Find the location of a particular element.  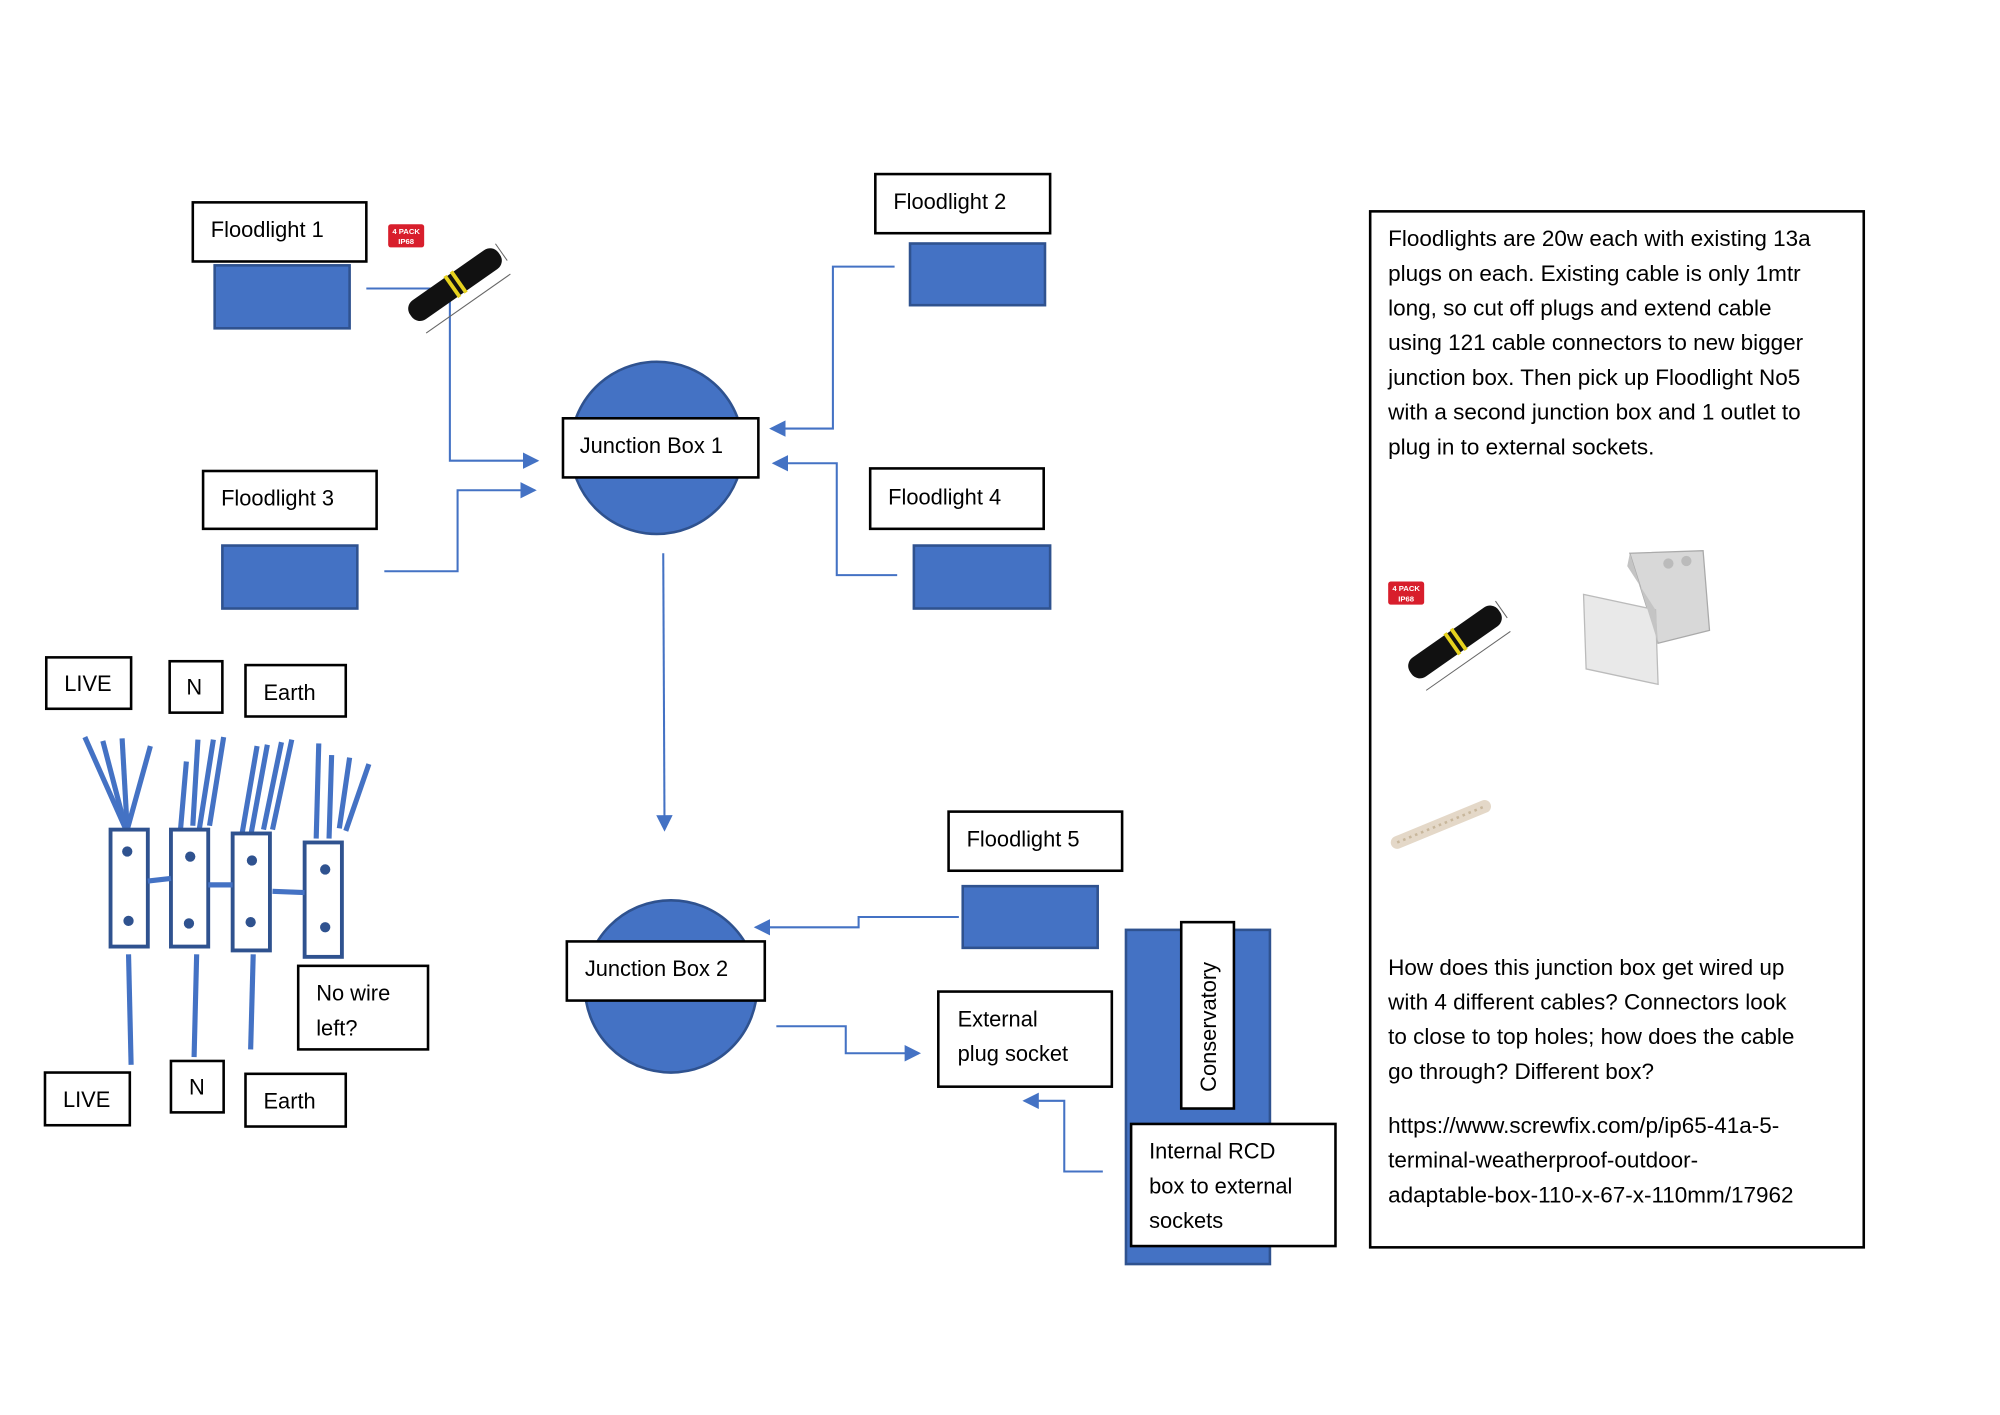

conservatory-label: Conservatory is located at coordinates (1208, 1027).